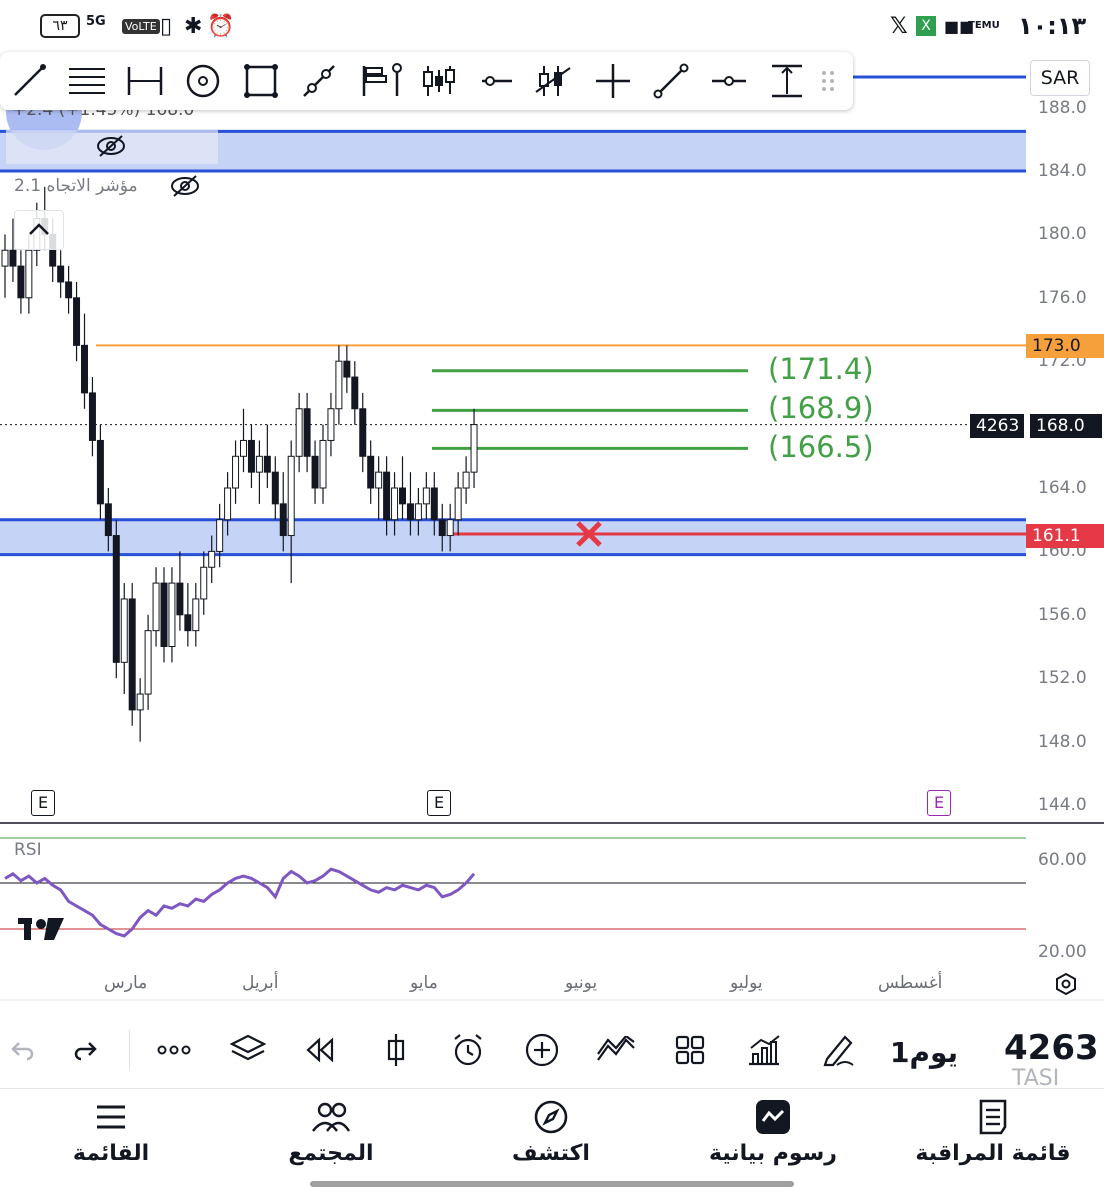 This screenshot has width=1104, height=1201. Describe the element at coordinates (174, 1050) in the screenshot. I see `more-icon` at that location.